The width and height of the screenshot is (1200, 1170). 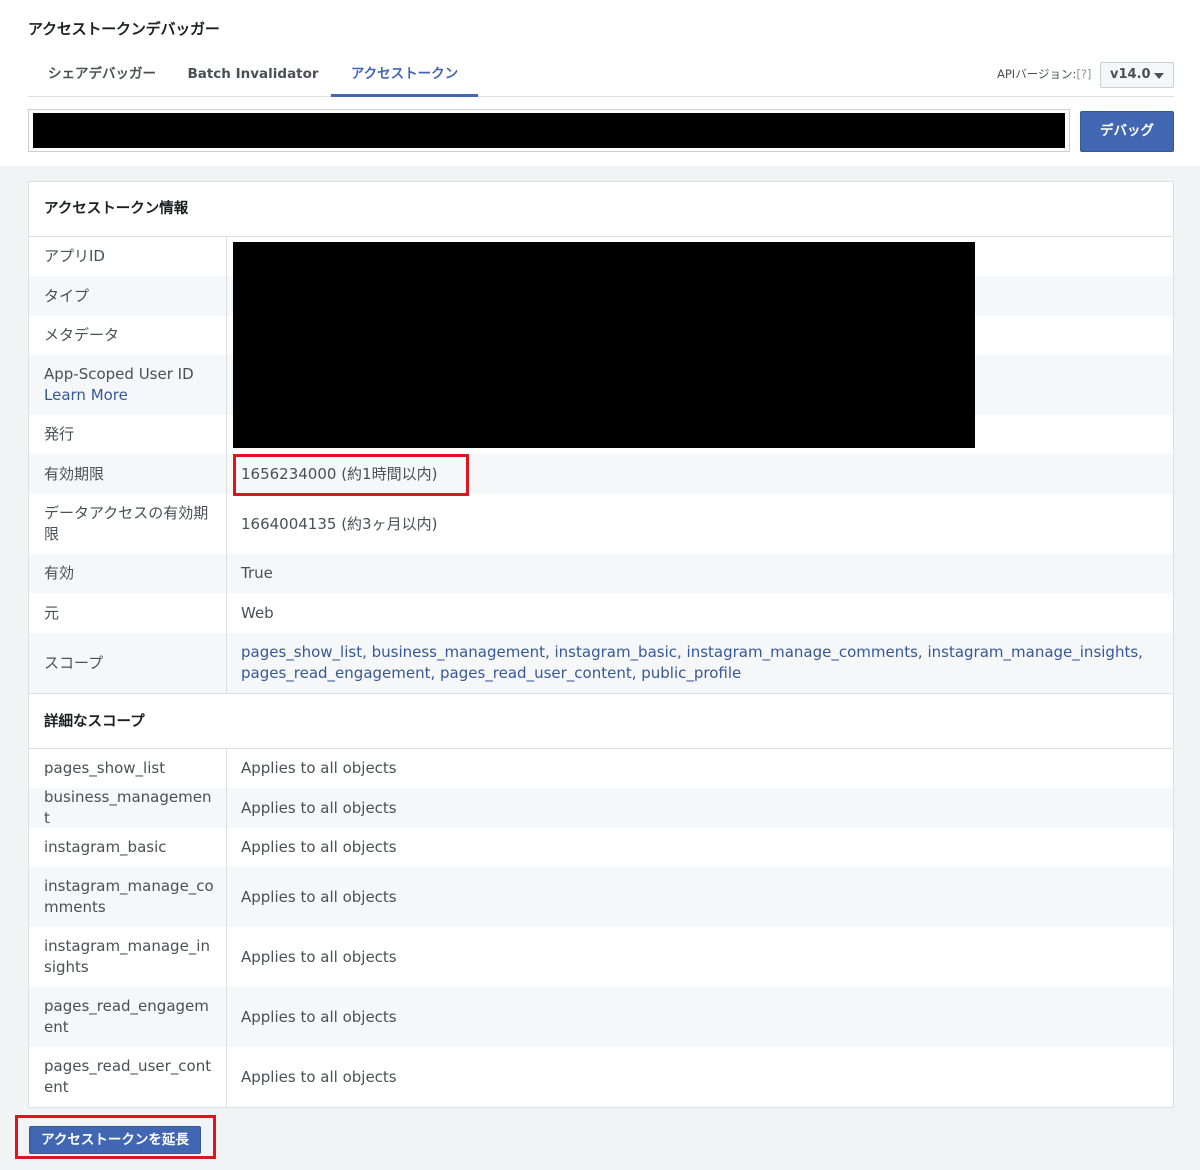 What do you see at coordinates (404, 75) in the screenshot?
I see `tab-access-token: アクセストークン` at bounding box center [404, 75].